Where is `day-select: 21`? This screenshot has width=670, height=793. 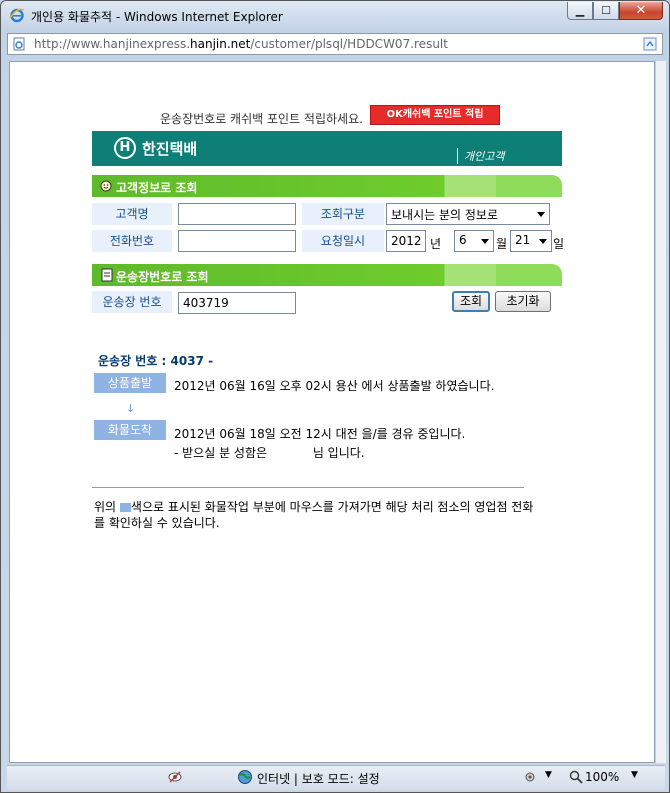 day-select: 21 is located at coordinates (531, 241).